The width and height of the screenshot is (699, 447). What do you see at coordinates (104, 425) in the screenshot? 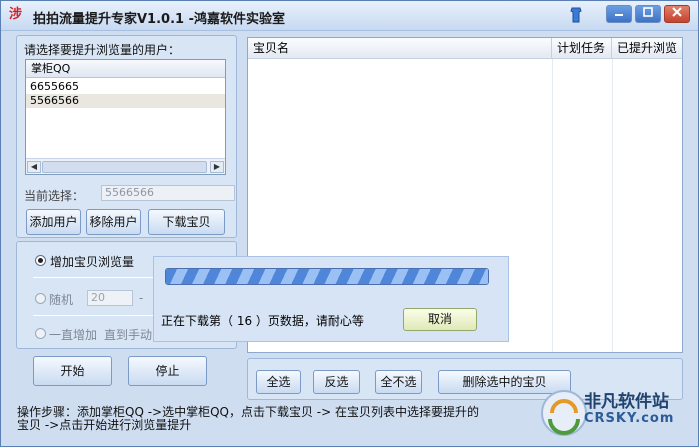
I see `instructions-line: 宝贝 ->点击开始进行浏览量提升` at bounding box center [104, 425].